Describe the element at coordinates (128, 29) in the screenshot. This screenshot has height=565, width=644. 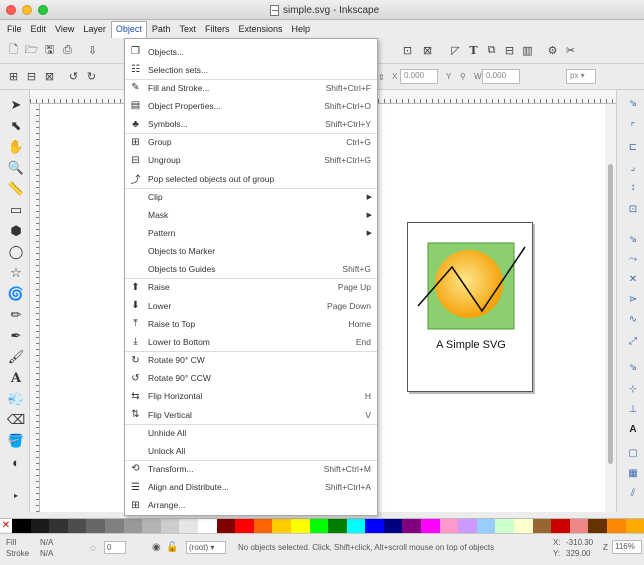
I see `menu-object: Object` at that location.